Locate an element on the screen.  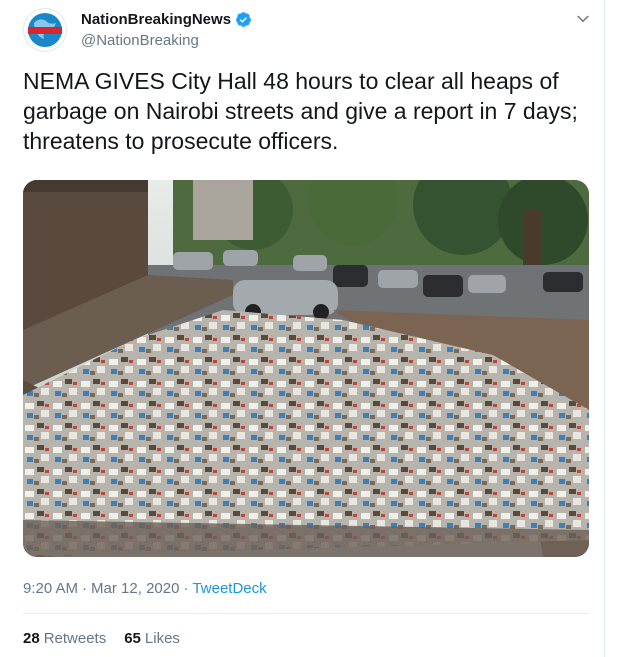
likes-count: 65 is located at coordinates (132, 638).